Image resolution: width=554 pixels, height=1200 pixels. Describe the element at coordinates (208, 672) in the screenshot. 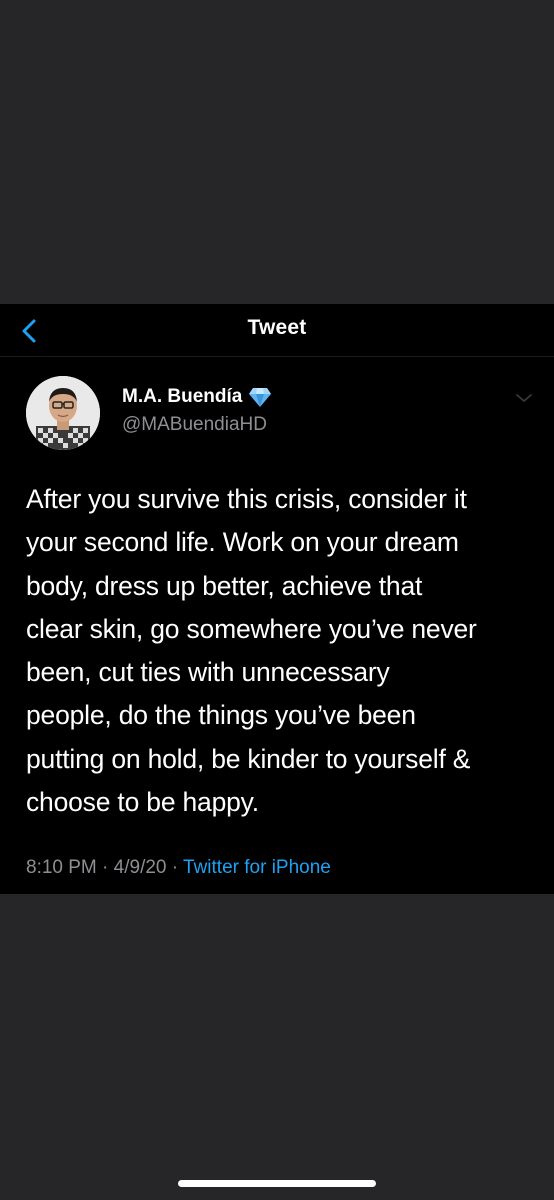

I see `tweet-line: been, cut ties with unnecessary` at that location.